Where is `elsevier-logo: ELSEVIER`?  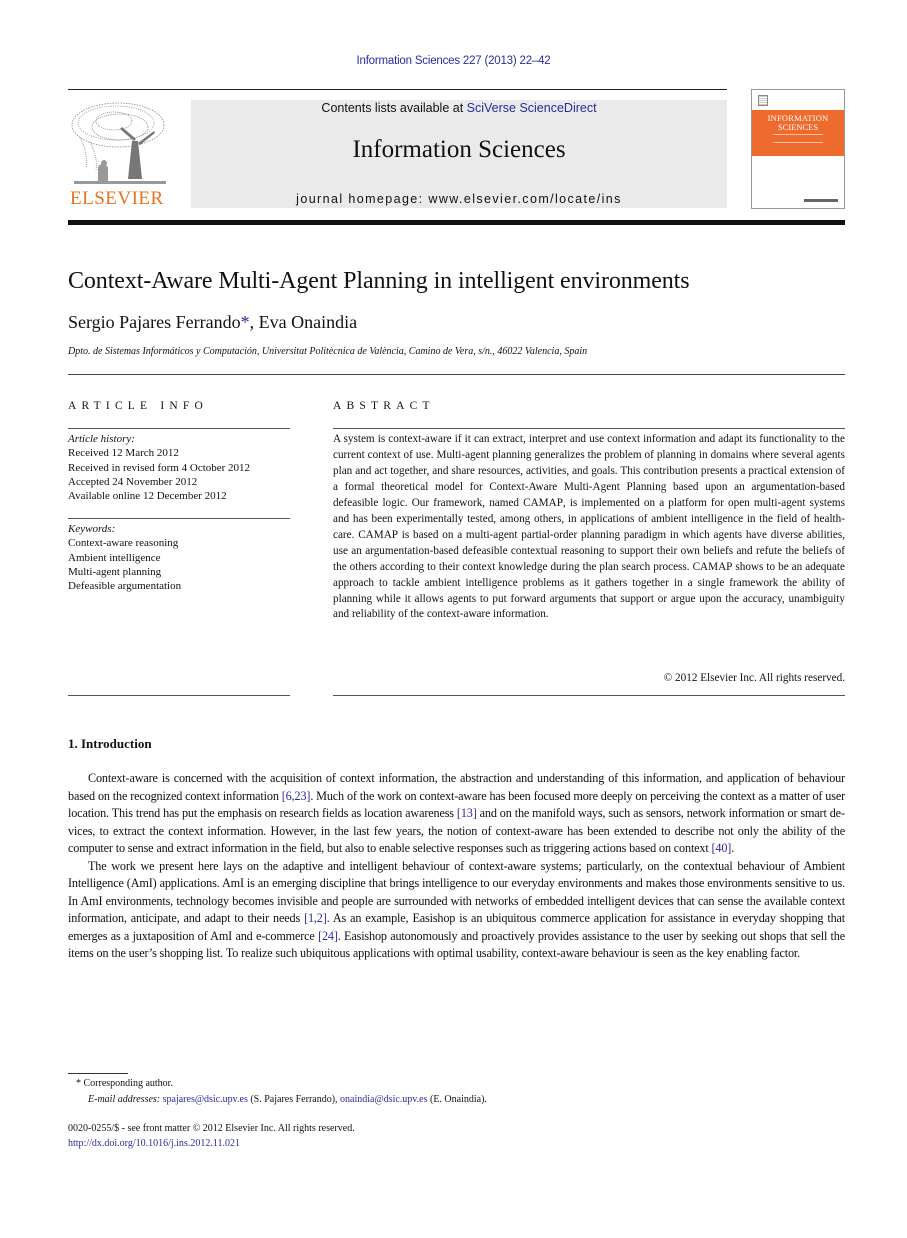
elsevier-logo: ELSEVIER is located at coordinates (119, 153).